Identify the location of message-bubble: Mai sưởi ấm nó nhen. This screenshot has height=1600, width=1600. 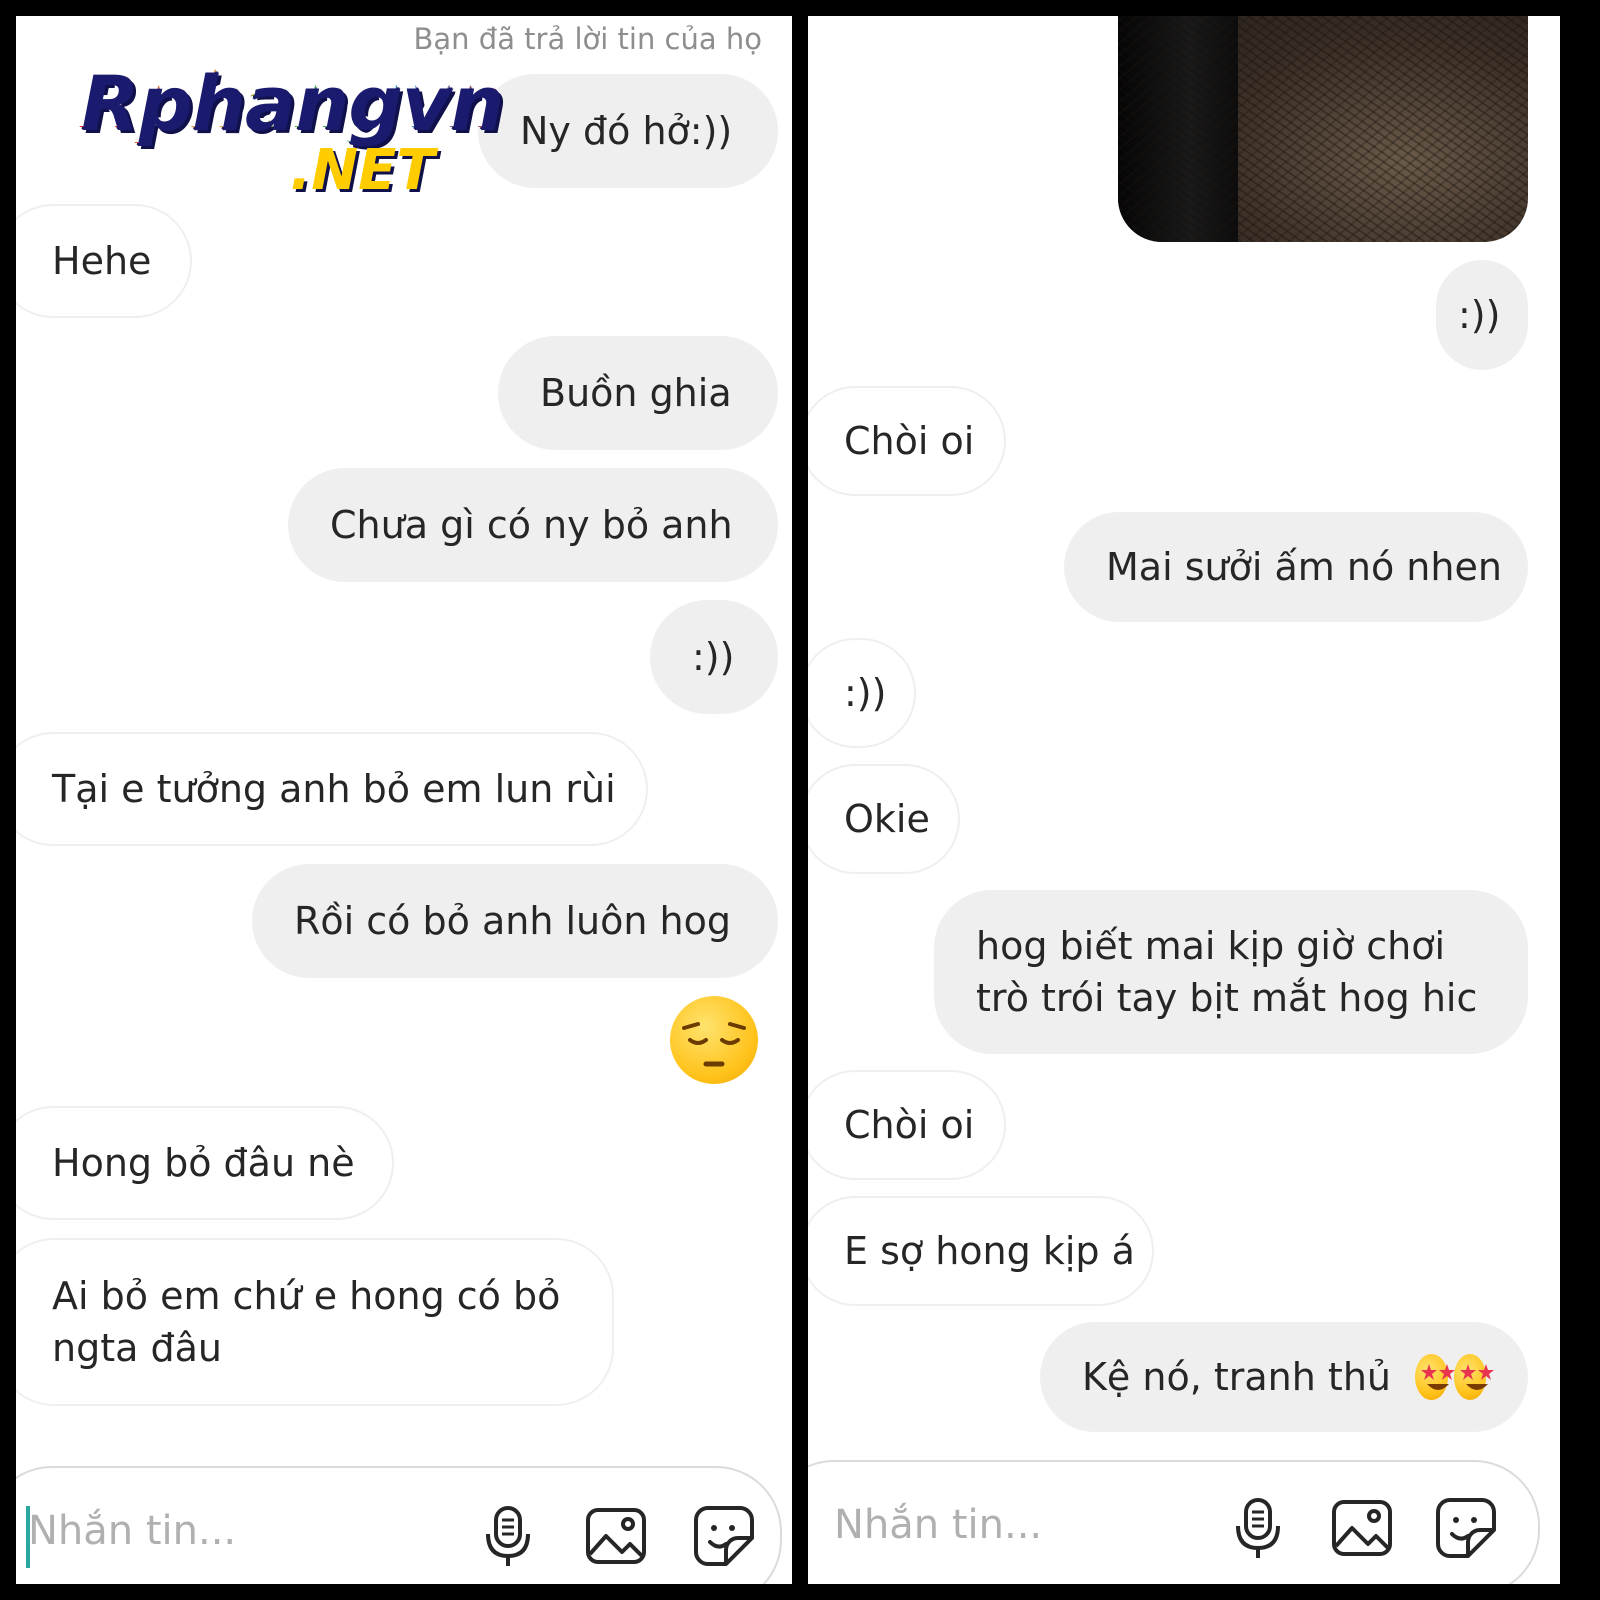
(1296, 567).